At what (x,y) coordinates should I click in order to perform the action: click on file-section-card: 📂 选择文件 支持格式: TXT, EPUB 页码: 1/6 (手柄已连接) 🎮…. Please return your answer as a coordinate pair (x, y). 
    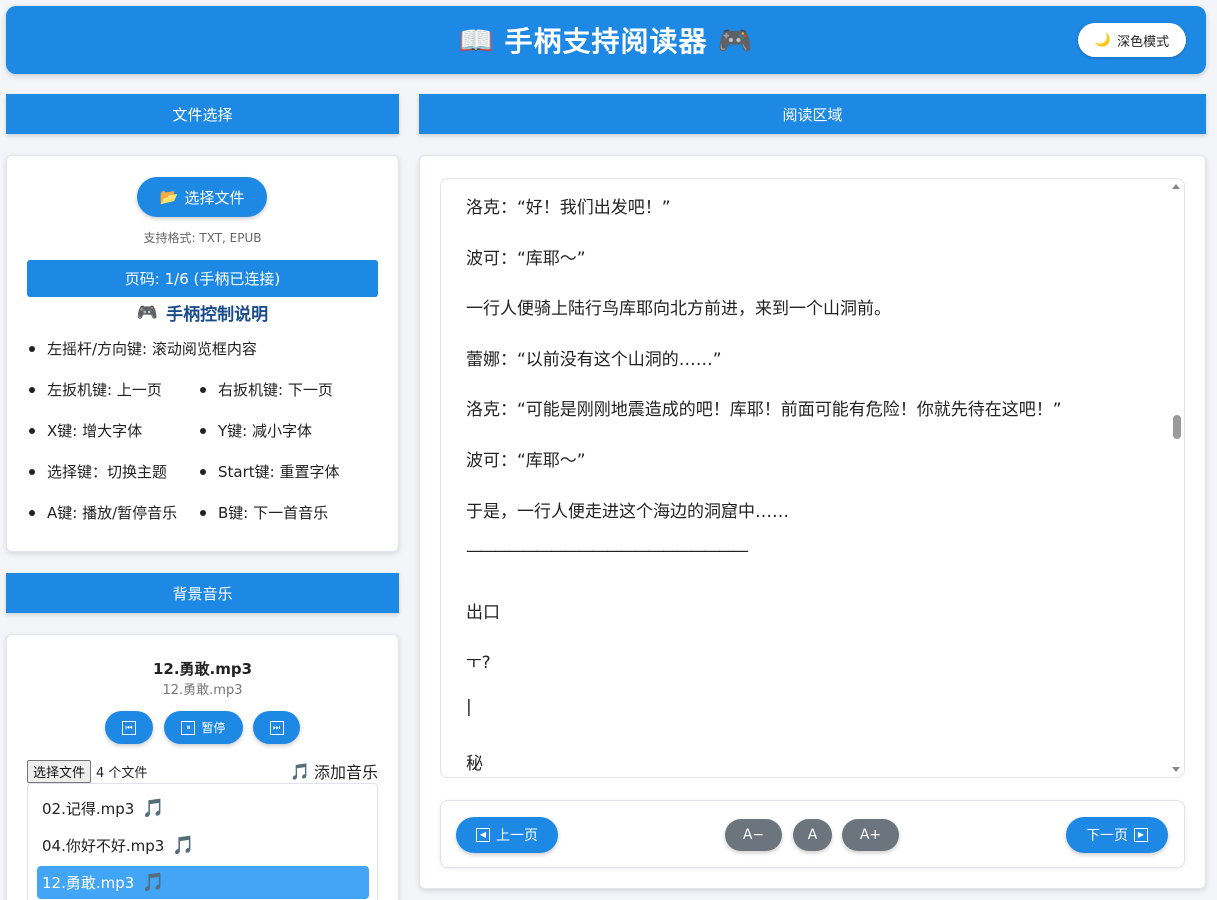
    Looking at the image, I should click on (202, 353).